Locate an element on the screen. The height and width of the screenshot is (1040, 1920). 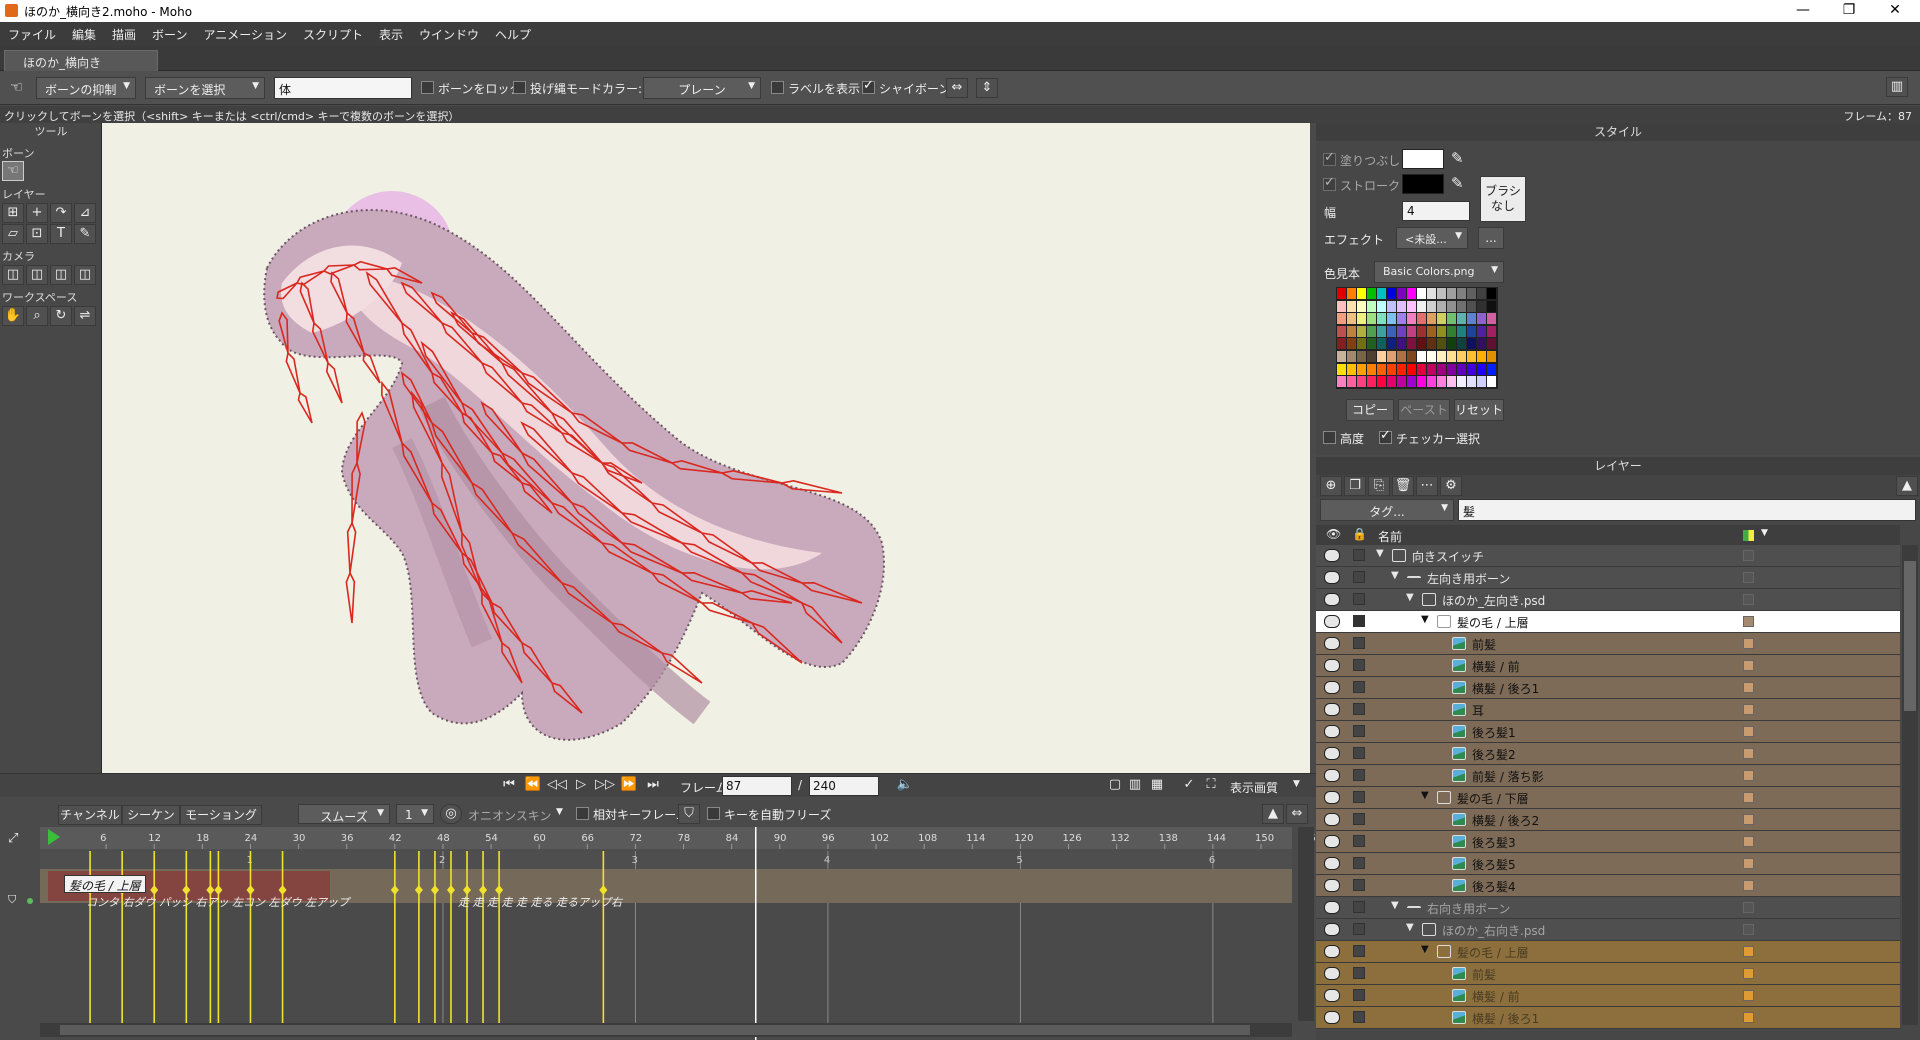
collapse-icon: ▲ is located at coordinates (1907, 486).